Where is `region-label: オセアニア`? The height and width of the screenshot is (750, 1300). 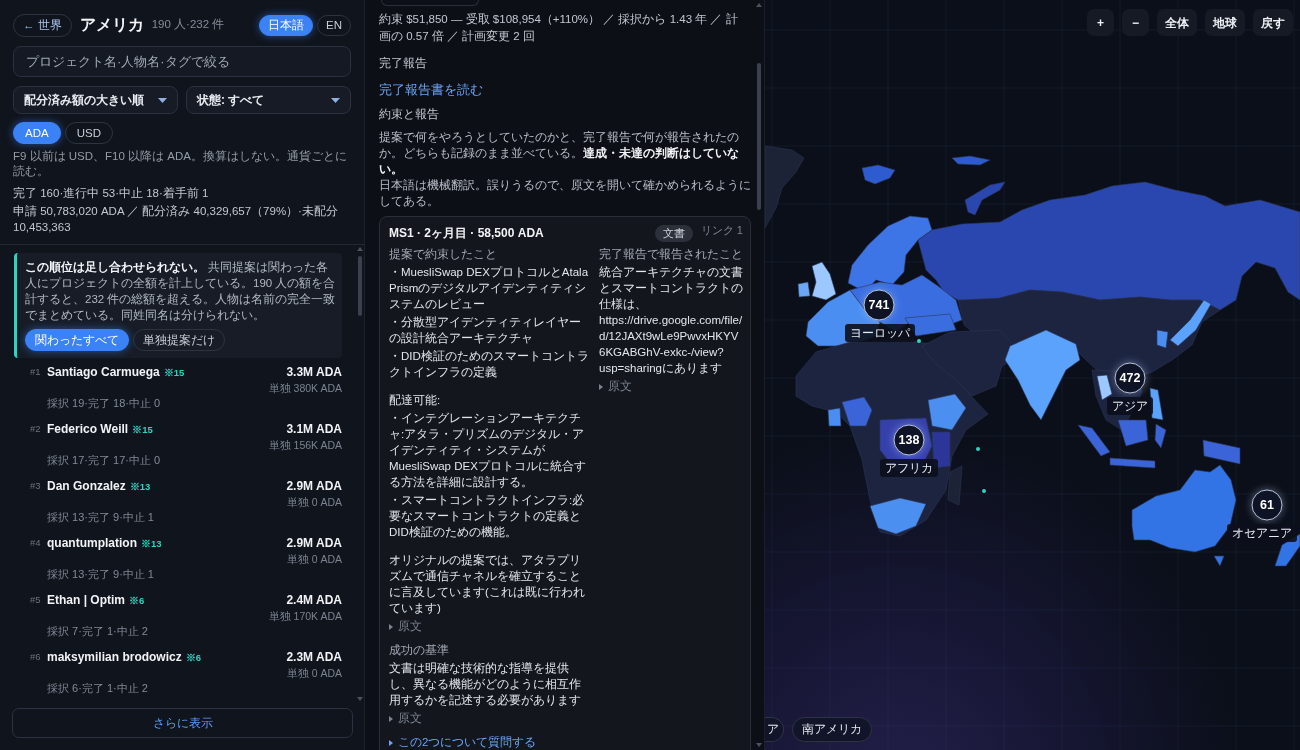
region-label: オセアニア is located at coordinates (1262, 533).